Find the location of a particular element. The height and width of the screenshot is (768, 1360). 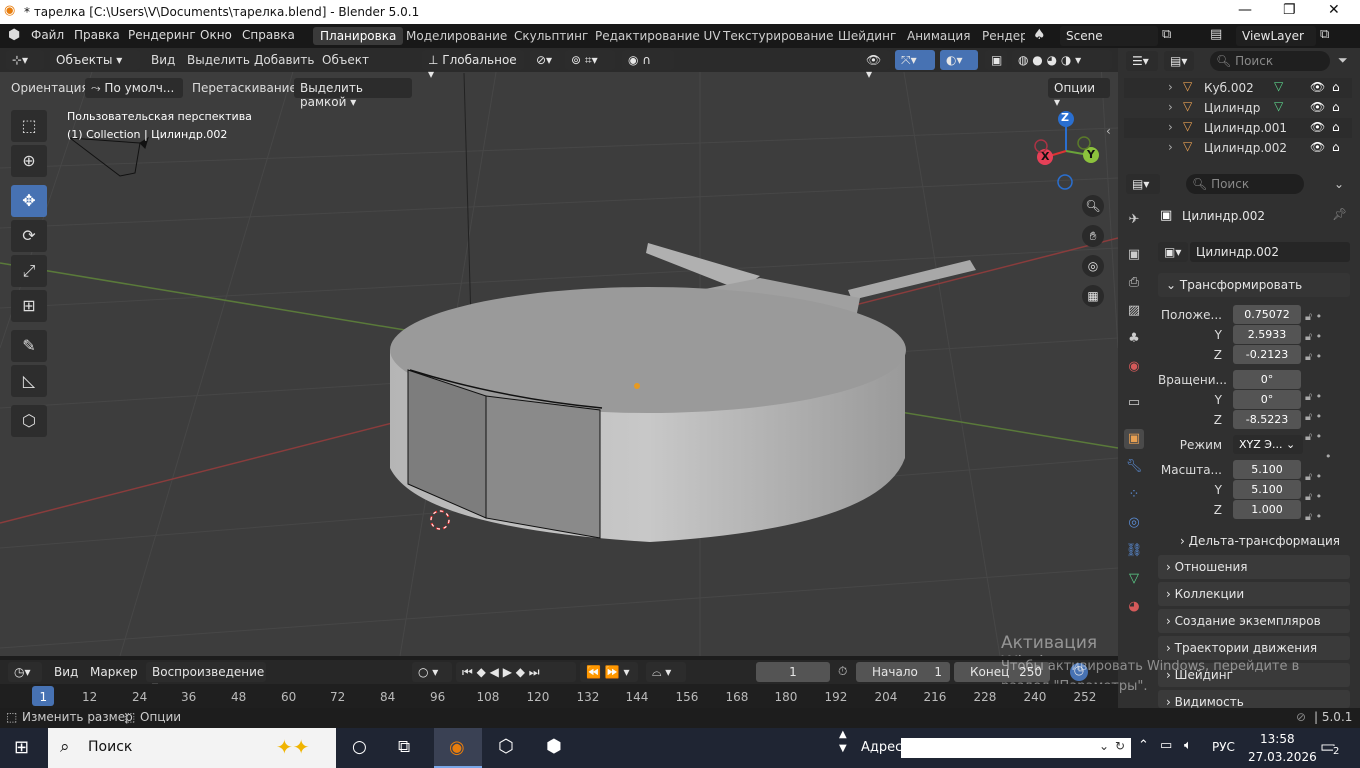

tray-expand-icon: ⌃ is located at coordinates (1143, 745).